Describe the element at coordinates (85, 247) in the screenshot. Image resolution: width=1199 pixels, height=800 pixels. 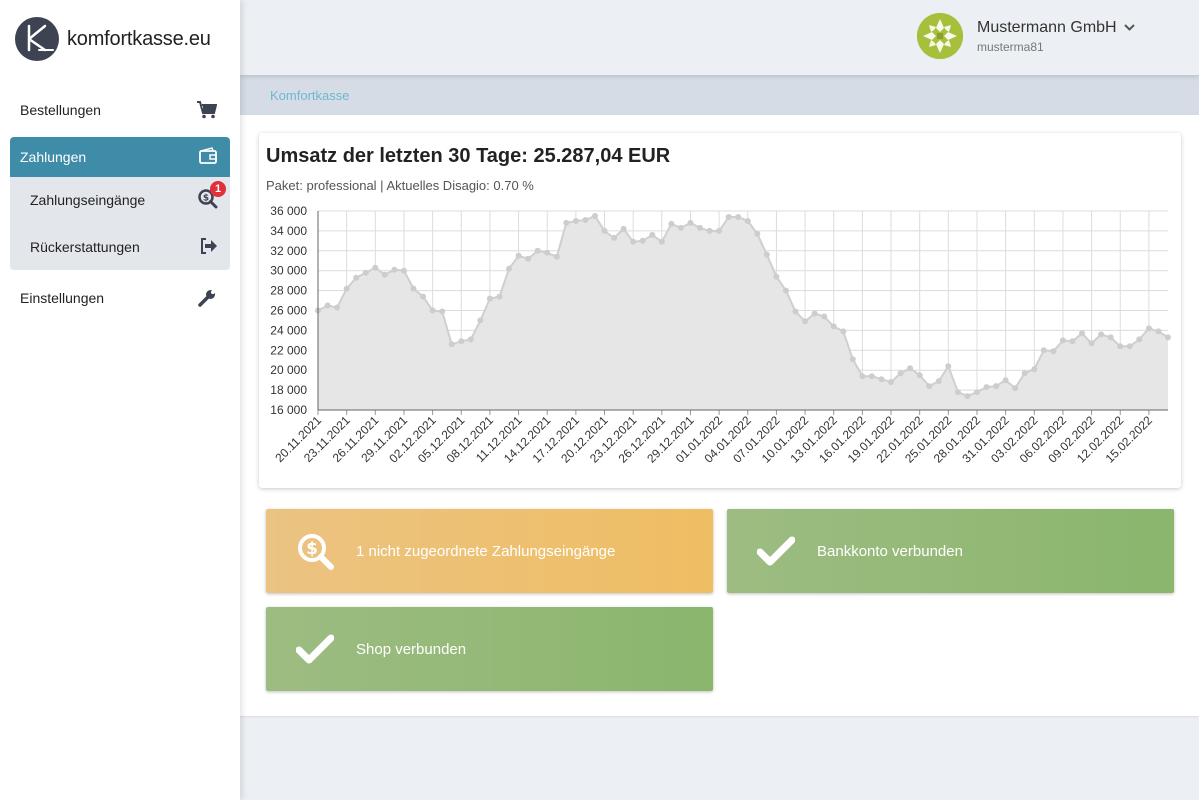
I see `sidebar-item-label: Rückerstattungen` at that location.